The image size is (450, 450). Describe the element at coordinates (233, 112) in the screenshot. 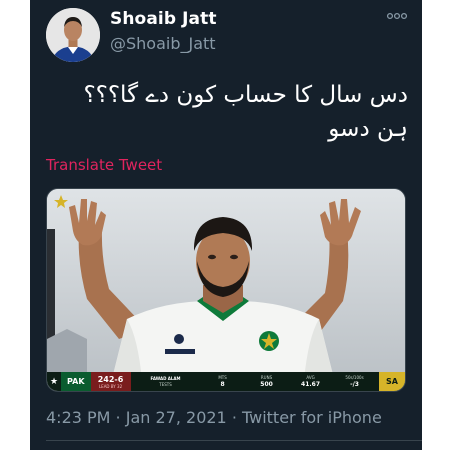

I see `tweet-text: دس سال کا حساب کون دے گا؟؟؟ ہن دسو` at that location.